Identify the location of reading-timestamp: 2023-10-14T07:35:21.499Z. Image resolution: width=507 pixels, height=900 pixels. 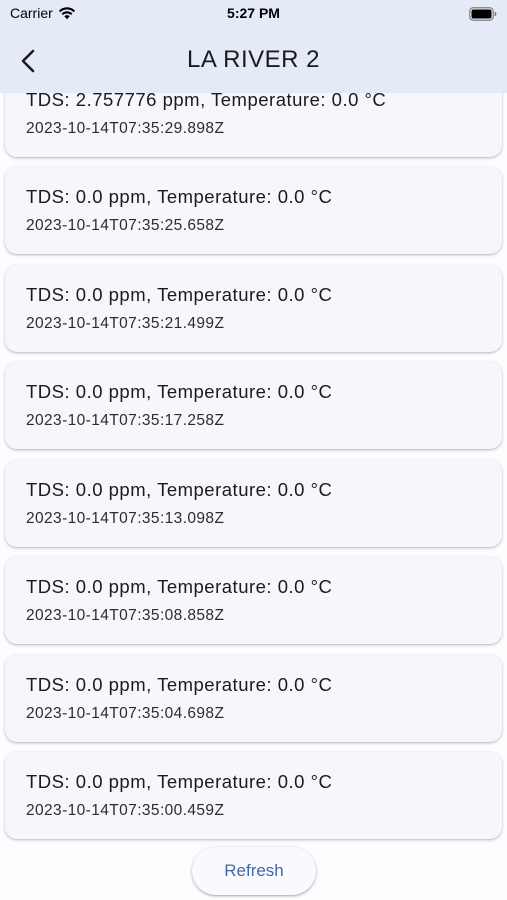
(125, 323).